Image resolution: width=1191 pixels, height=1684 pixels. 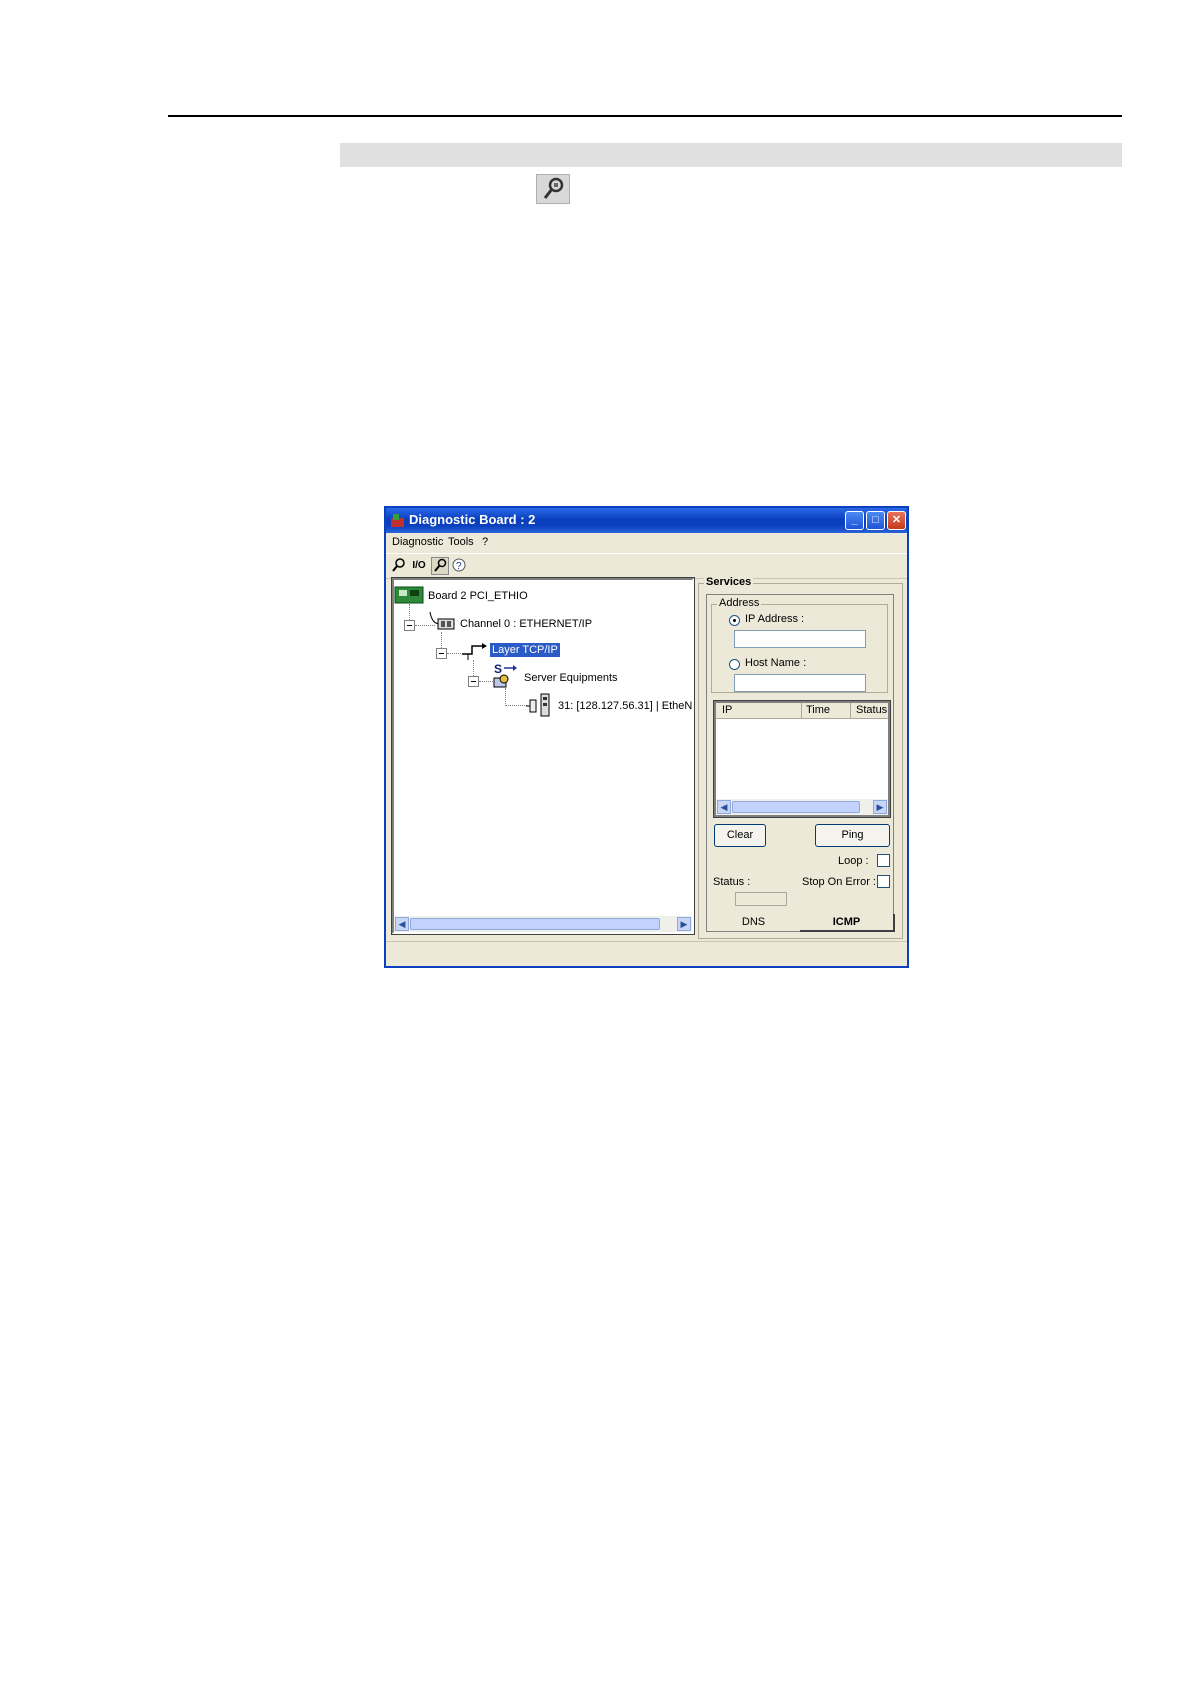 I want to click on host-name-field, so click(x=800, y=683).